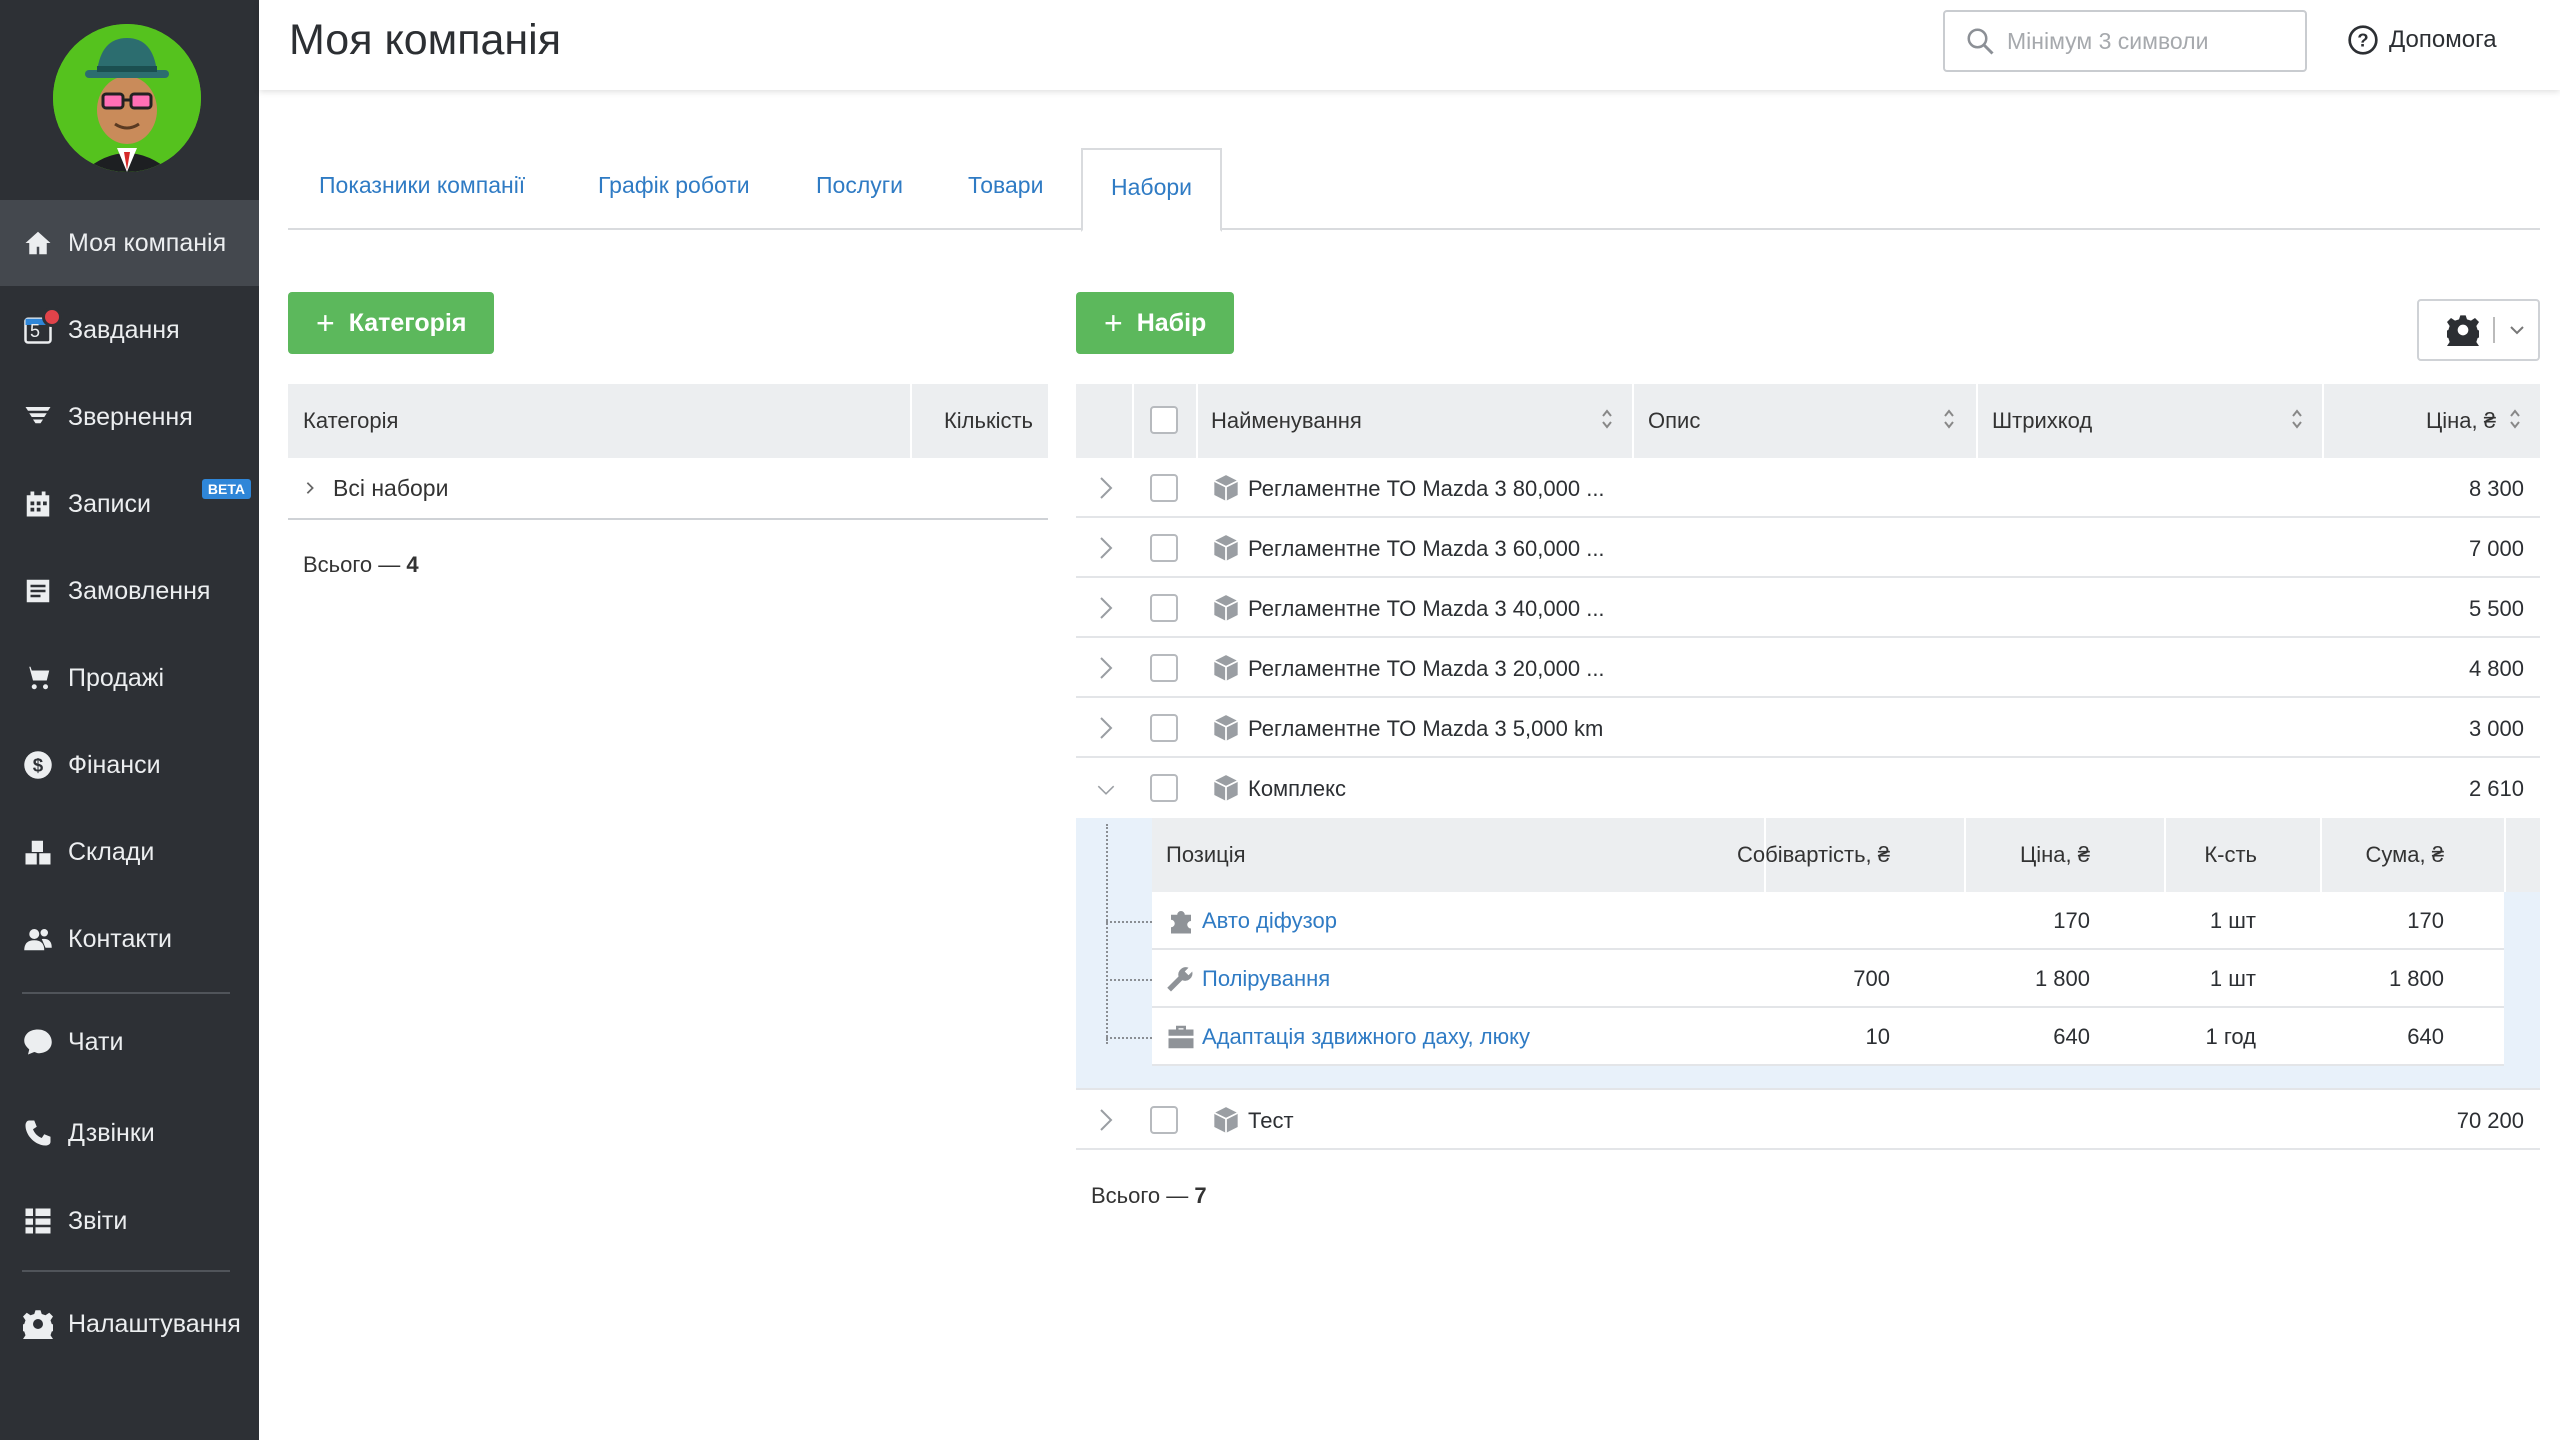 The image size is (2560, 1440). What do you see at coordinates (139, 590) in the screenshot?
I see `sidebar-item-label: Замовлення` at bounding box center [139, 590].